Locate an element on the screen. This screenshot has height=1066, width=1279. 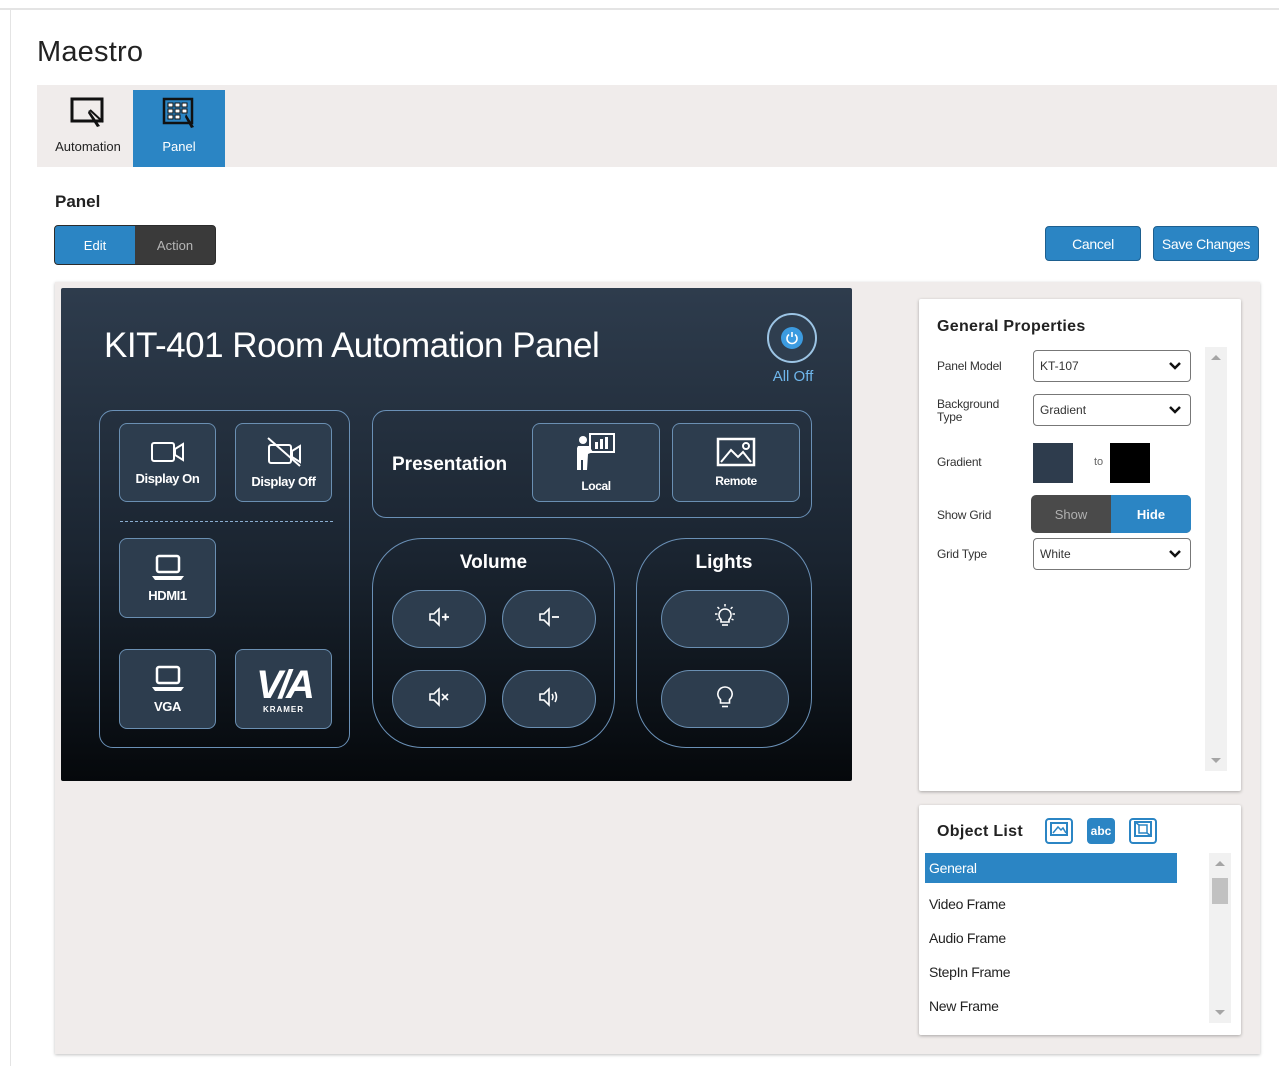
show-grid-label: Show Grid is located at coordinates (964, 515).